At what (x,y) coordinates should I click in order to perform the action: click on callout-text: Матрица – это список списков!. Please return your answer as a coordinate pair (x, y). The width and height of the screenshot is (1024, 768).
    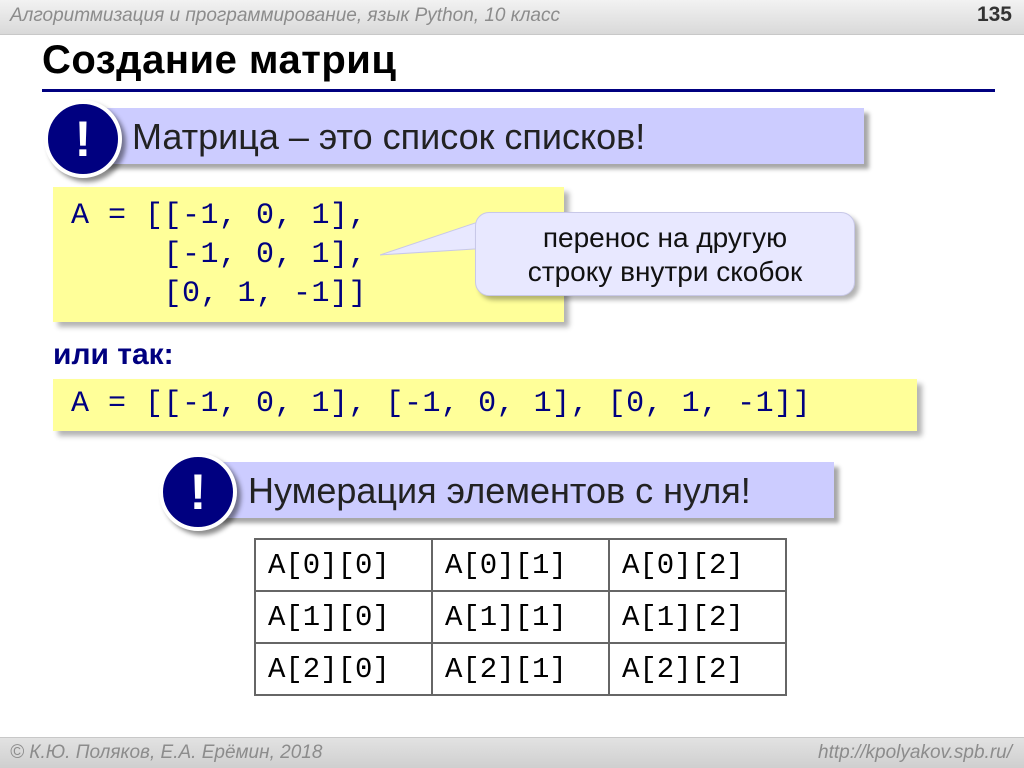
    Looking at the image, I should click on (389, 136).